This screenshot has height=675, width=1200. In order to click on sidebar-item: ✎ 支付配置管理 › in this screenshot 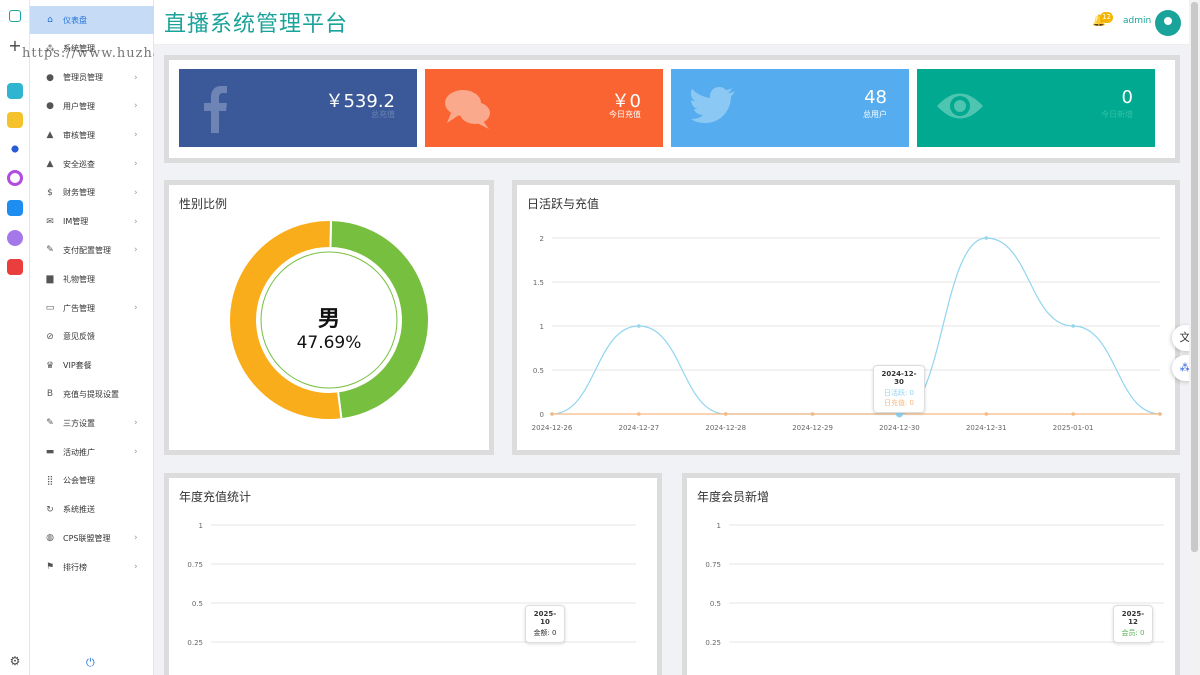, I will do `click(92, 250)`.